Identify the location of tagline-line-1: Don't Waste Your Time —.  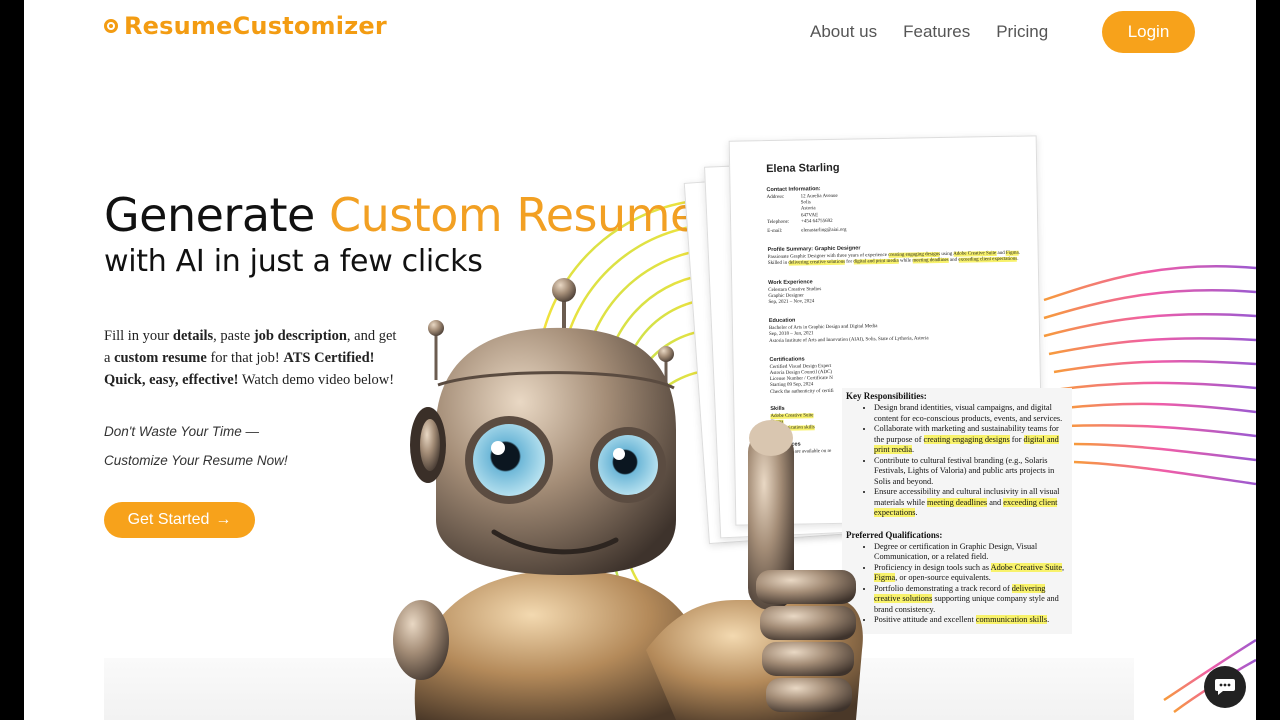
(182, 431).